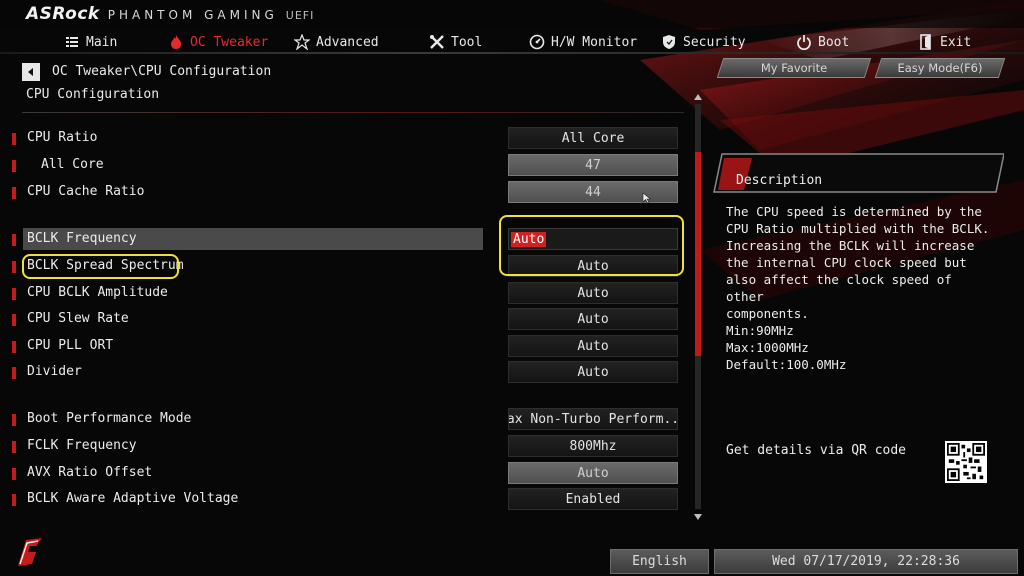 This screenshot has height=576, width=1024. Describe the element at coordinates (345, 267) in the screenshot. I see `setting-row-bclk-spread-spectrum: BCLK Spread Spectrum Auto` at that location.